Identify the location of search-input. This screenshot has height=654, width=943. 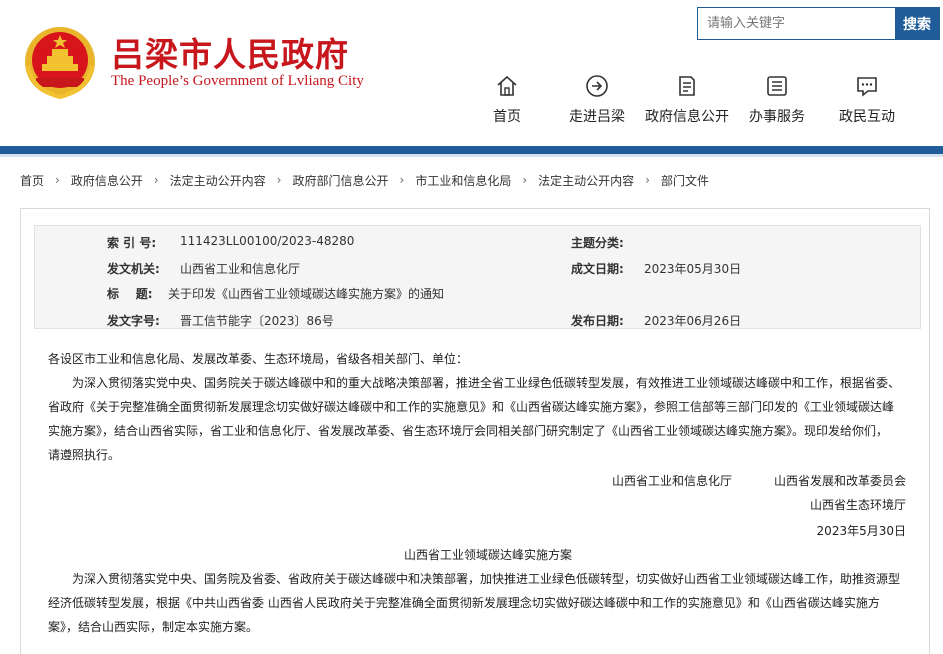
(796, 23).